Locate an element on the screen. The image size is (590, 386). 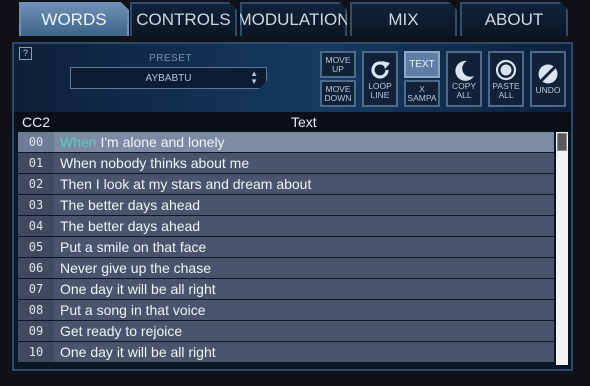
undo-button: UNDO is located at coordinates (548, 79).